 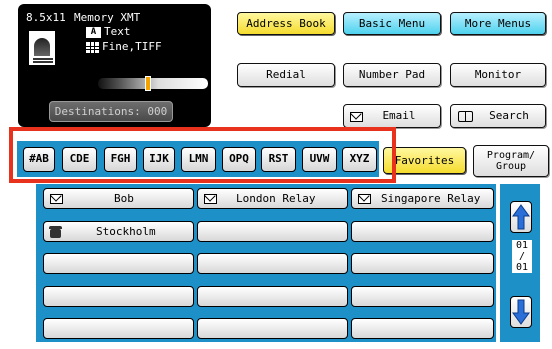 What do you see at coordinates (153, 83) in the screenshot?
I see `contrast-bar` at bounding box center [153, 83].